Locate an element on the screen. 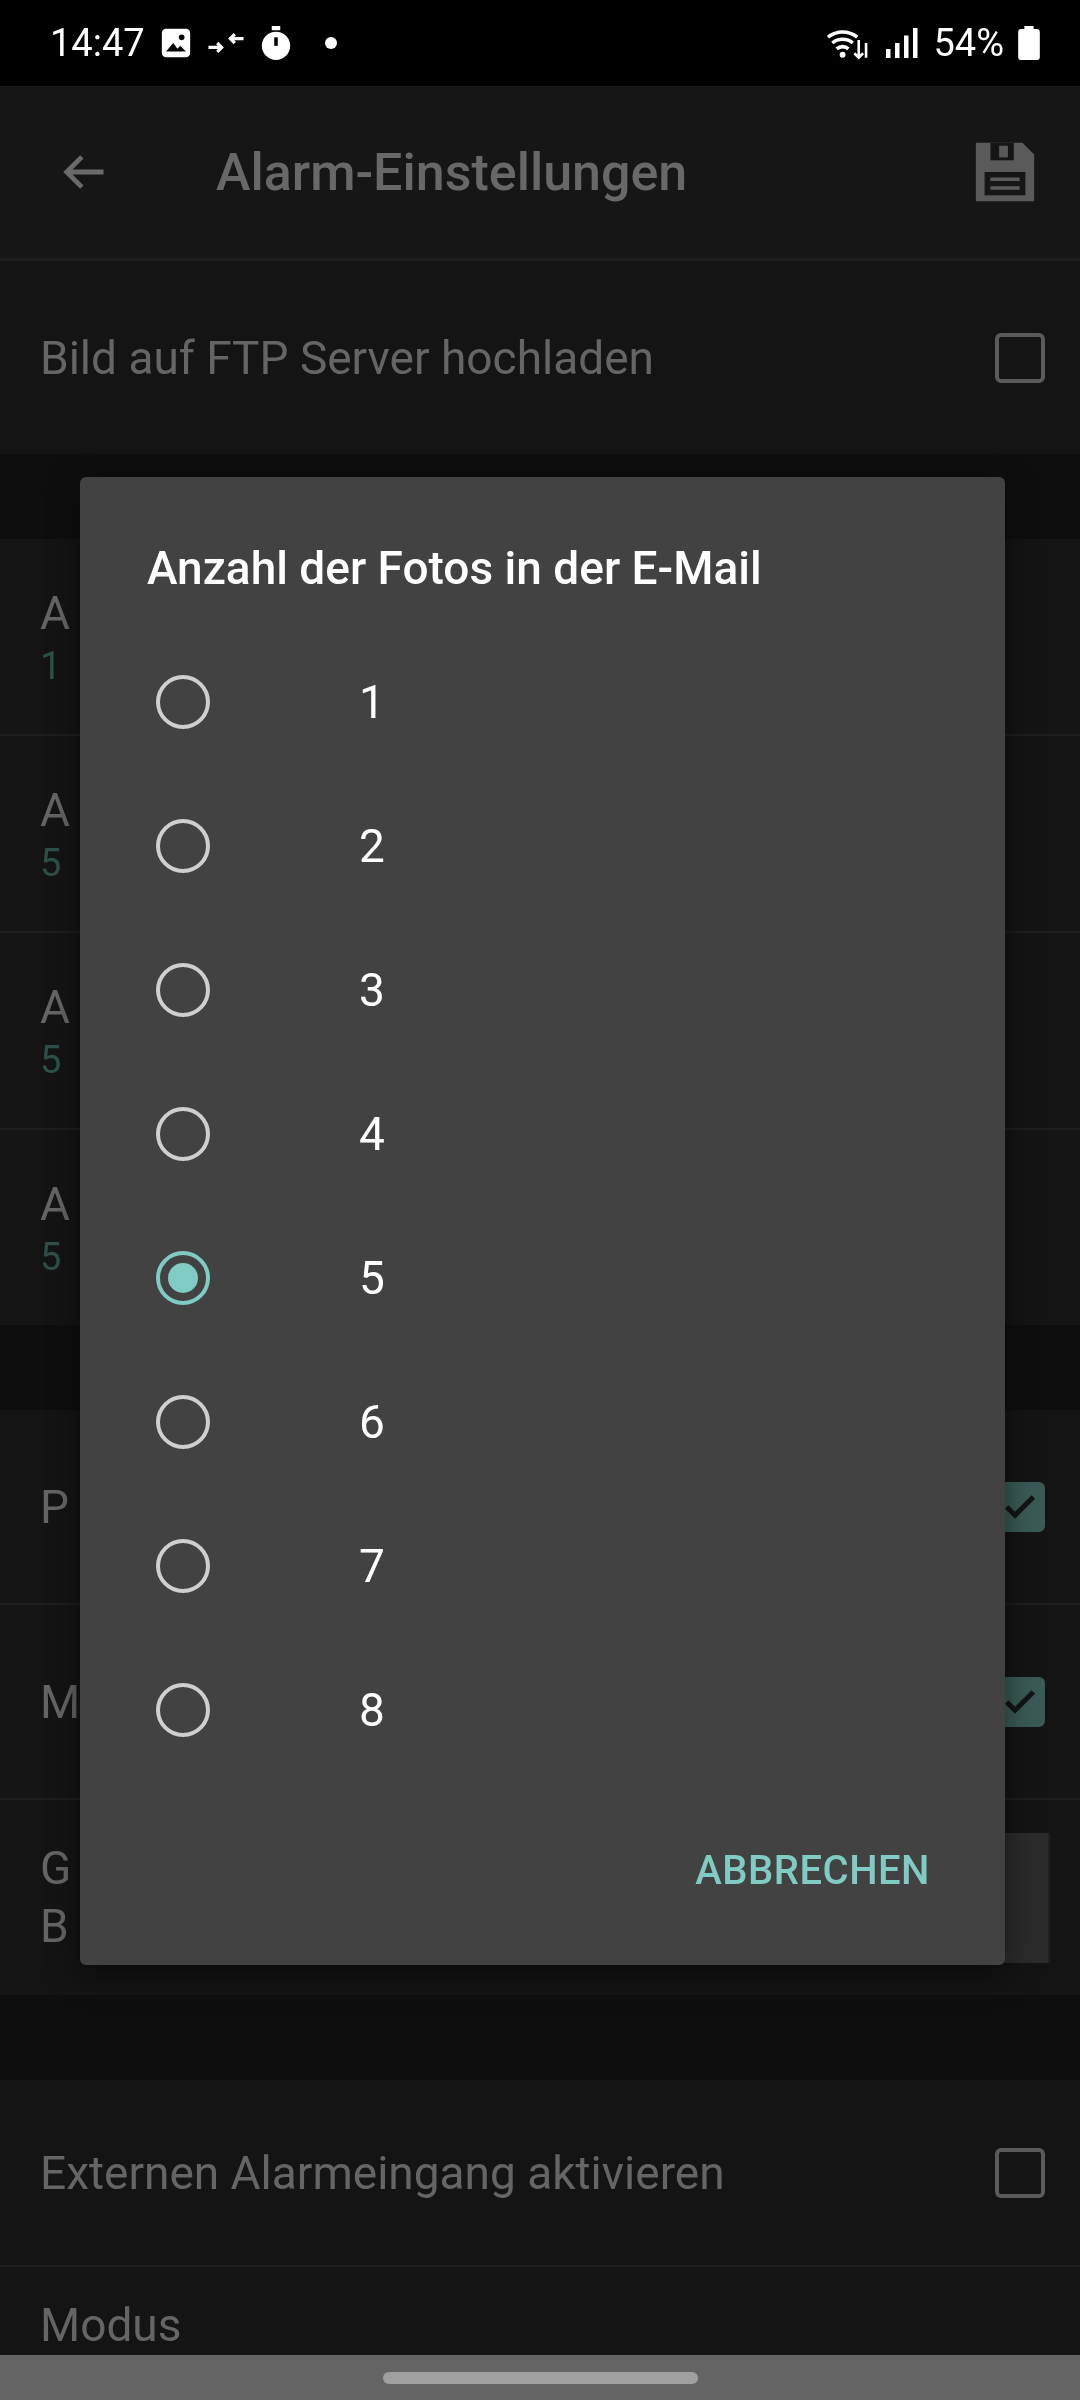 This screenshot has height=2400, width=1080. setting-title: P is located at coordinates (55, 1506).